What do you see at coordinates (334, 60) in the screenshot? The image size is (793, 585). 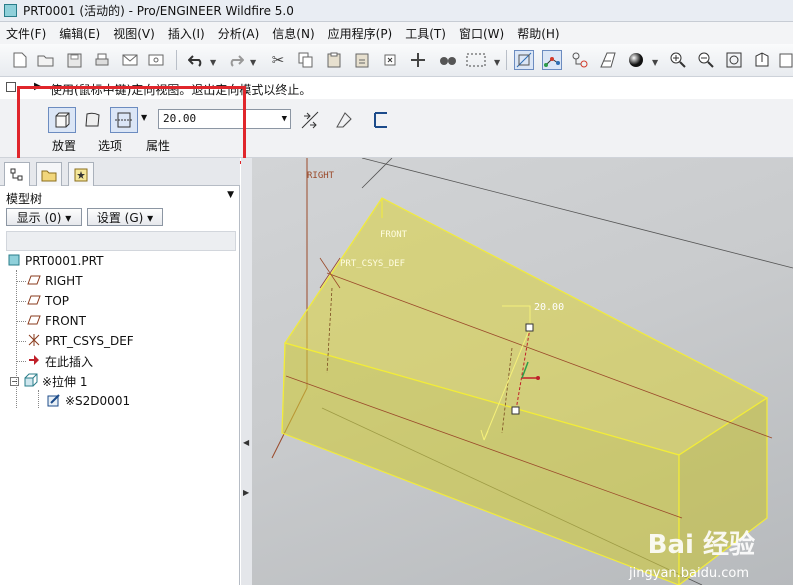 I see `paste-icon` at bounding box center [334, 60].